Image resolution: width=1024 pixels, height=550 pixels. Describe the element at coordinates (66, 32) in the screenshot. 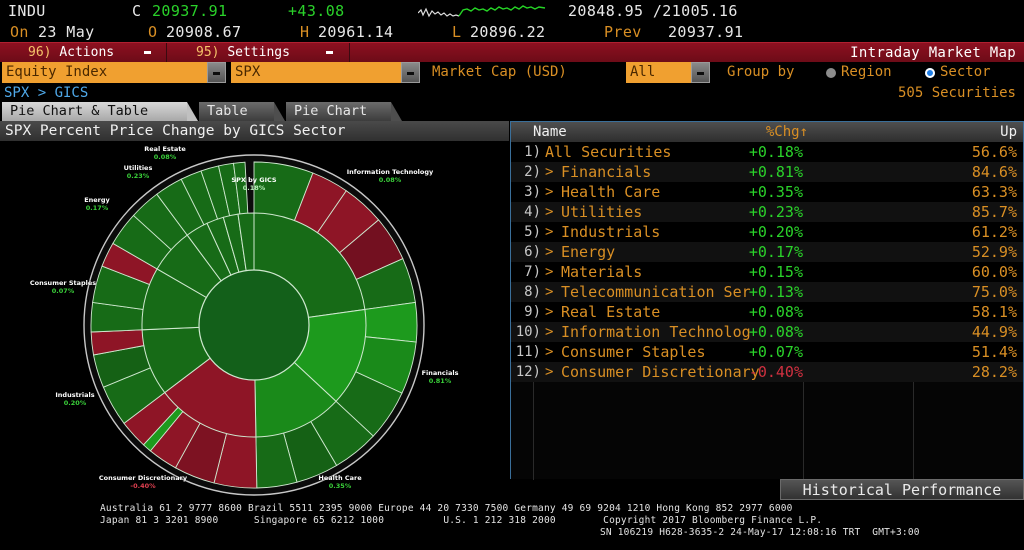

I see `session-date: 23 May` at that location.